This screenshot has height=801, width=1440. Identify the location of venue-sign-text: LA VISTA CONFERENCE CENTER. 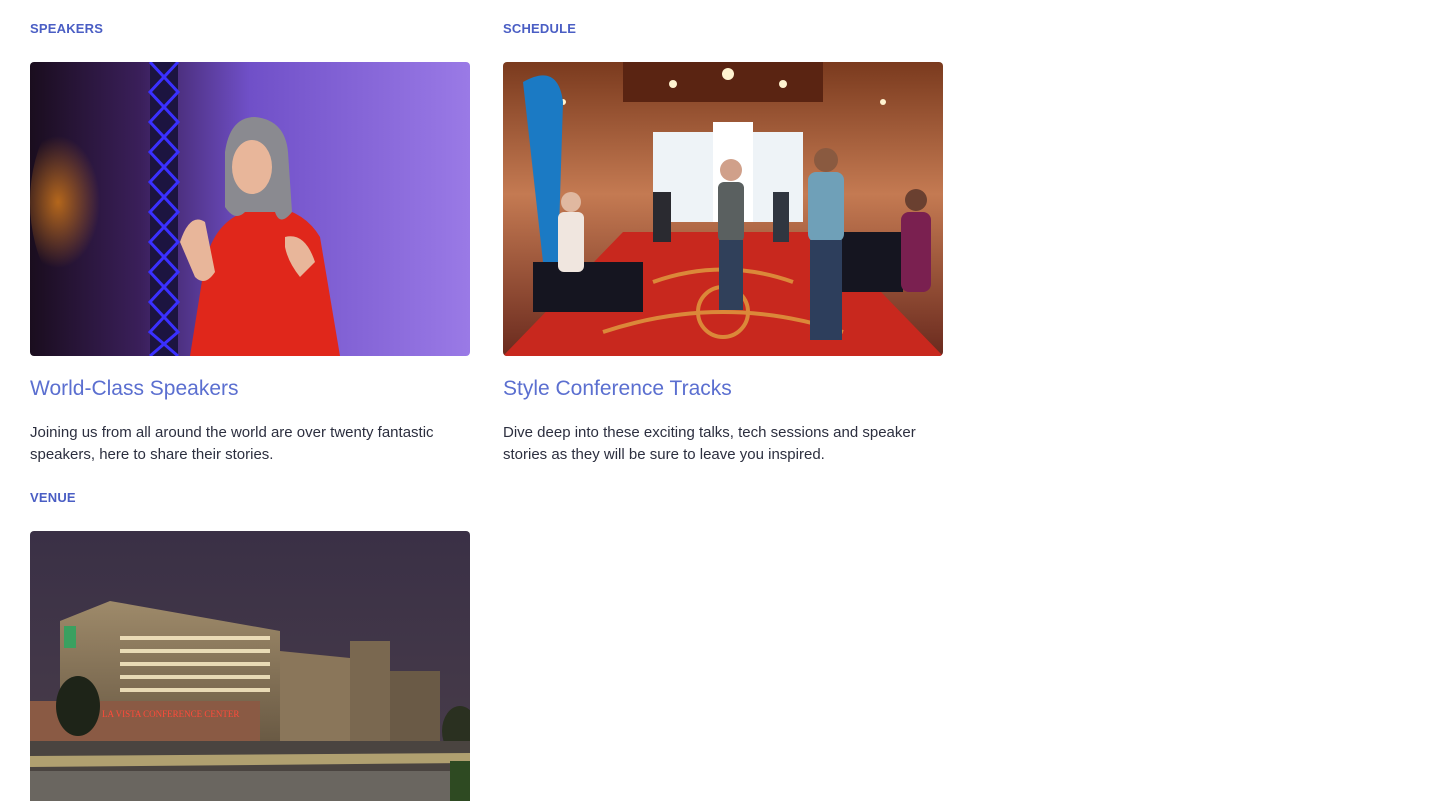
(170, 714).